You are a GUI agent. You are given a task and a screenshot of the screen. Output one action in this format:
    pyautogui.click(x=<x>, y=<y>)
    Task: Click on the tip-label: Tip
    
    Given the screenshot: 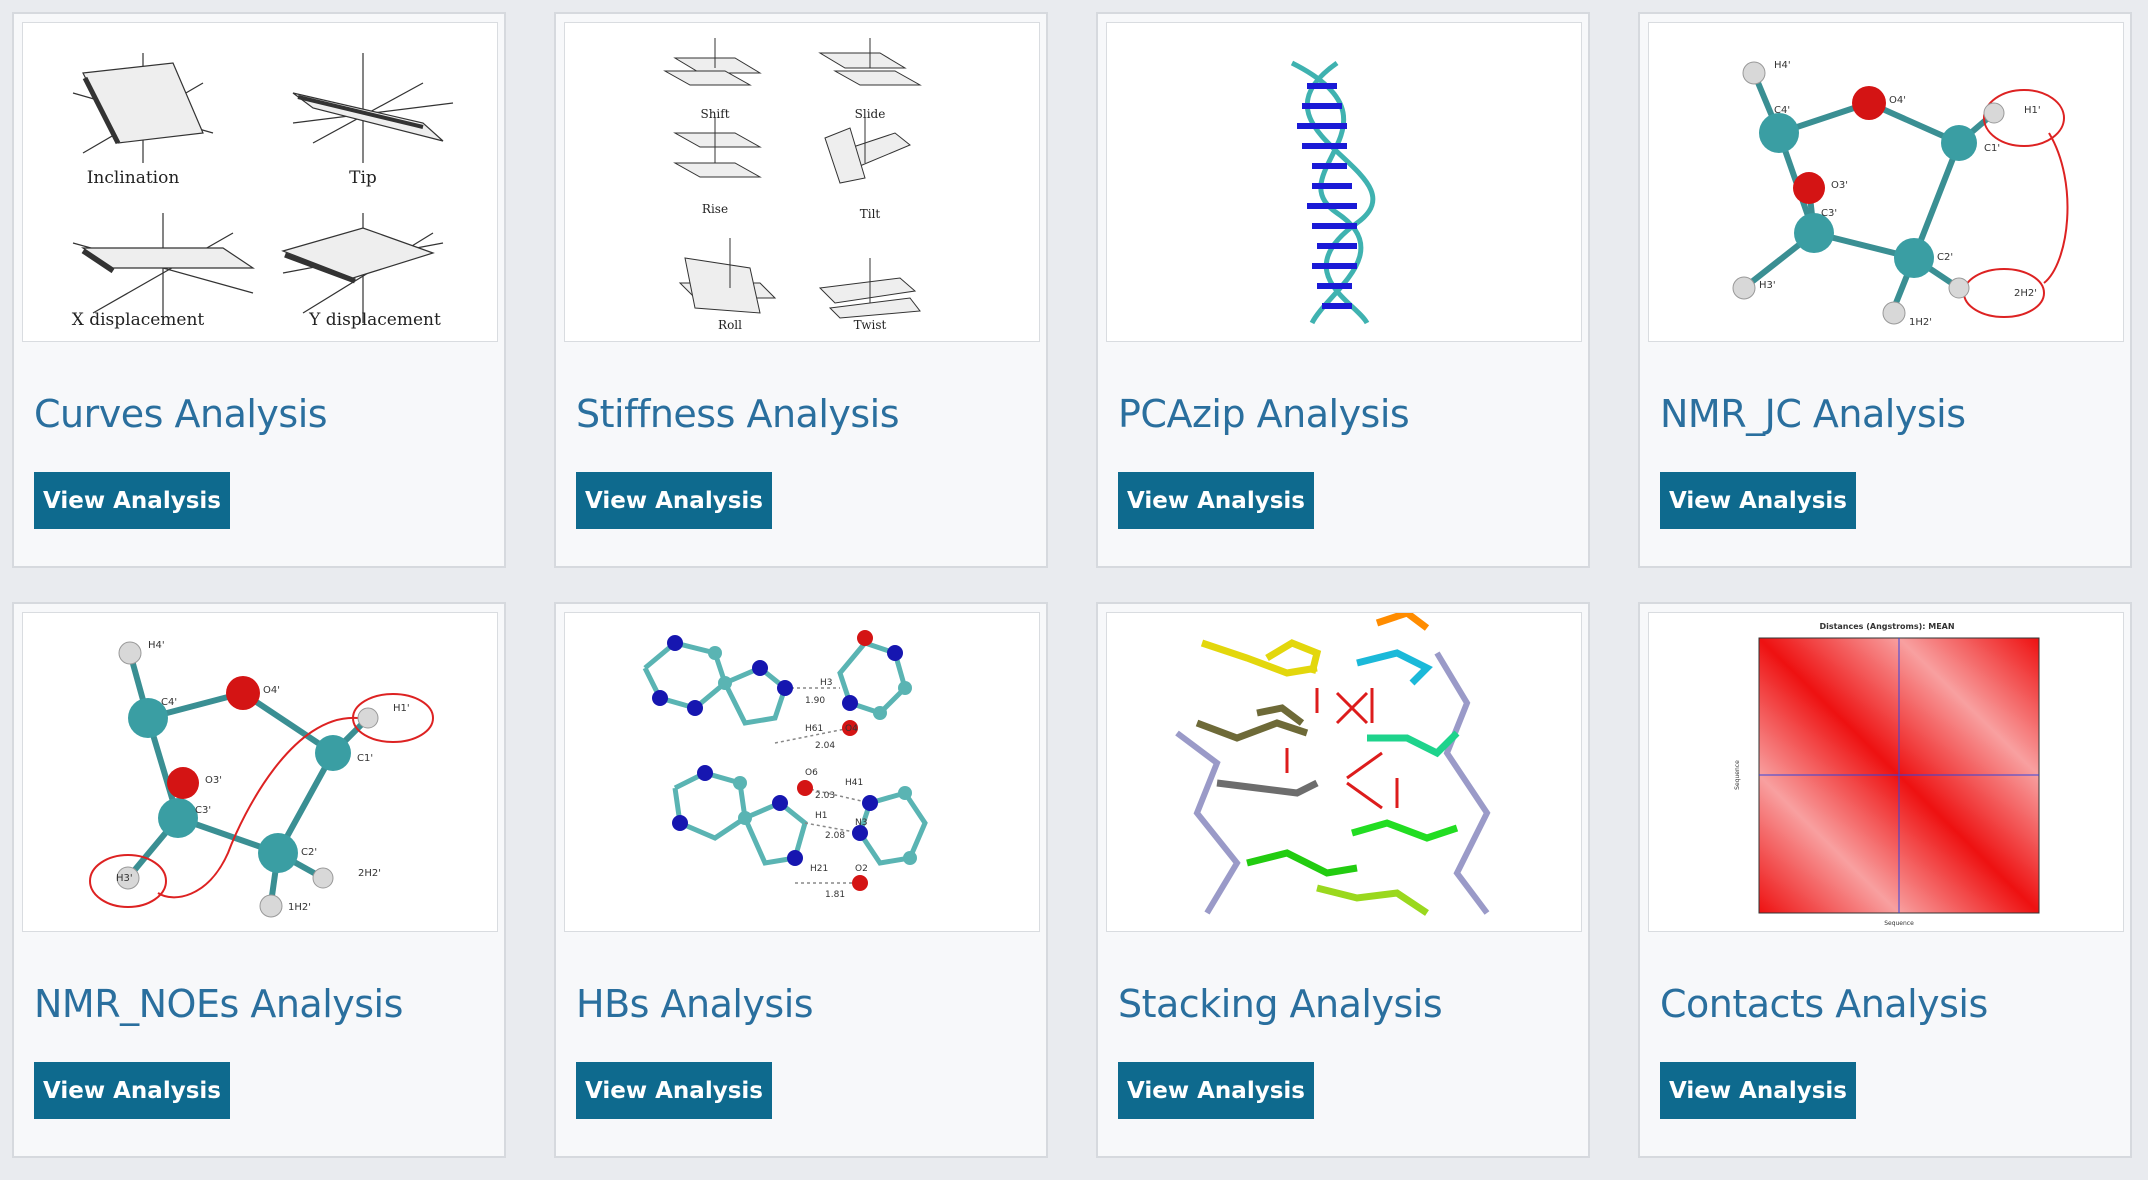 What is the action you would take?
    pyautogui.click(x=363, y=178)
    